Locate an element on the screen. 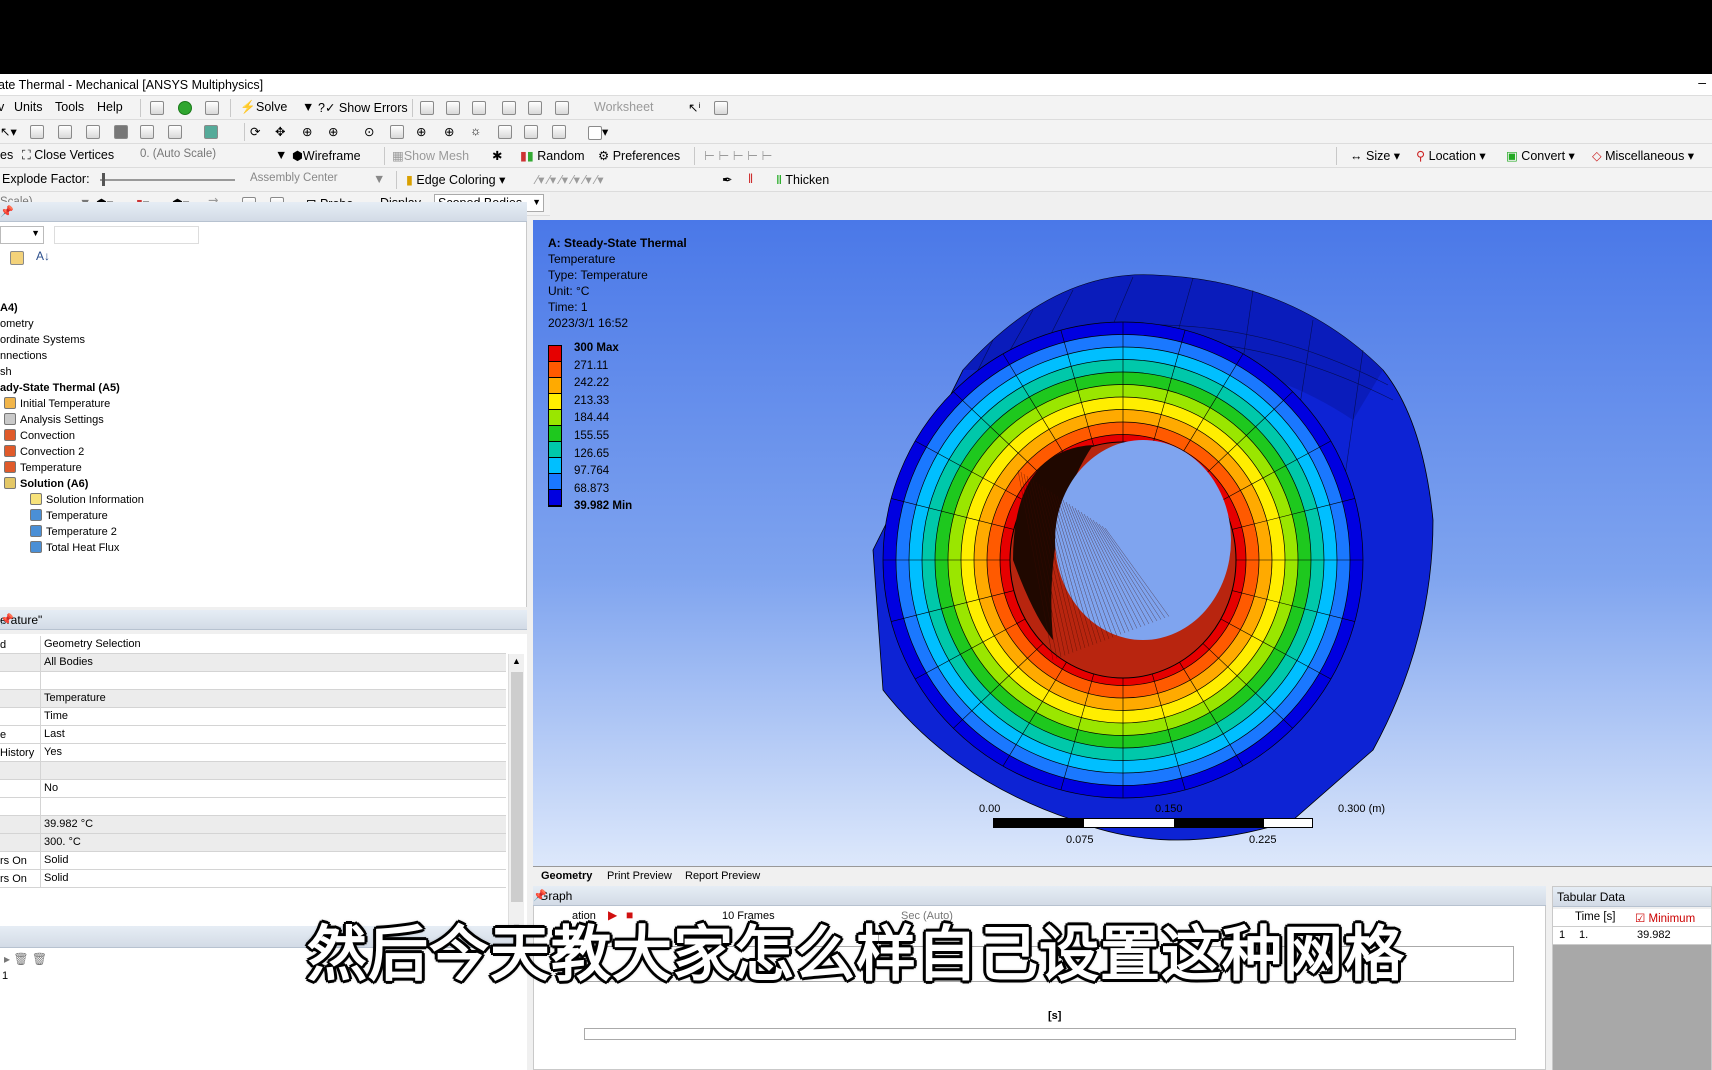 The image size is (1712, 1070). tree-icon is located at coordinates (212, 107).